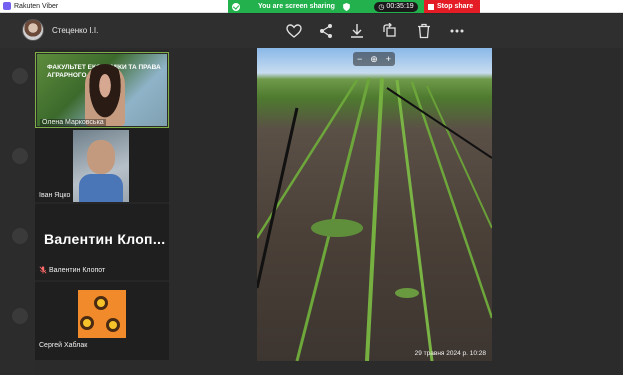 The image size is (623, 375). What do you see at coordinates (311, 31) in the screenshot?
I see `media-viewer-toolbar: Стеценко І.І.` at bounding box center [311, 31].